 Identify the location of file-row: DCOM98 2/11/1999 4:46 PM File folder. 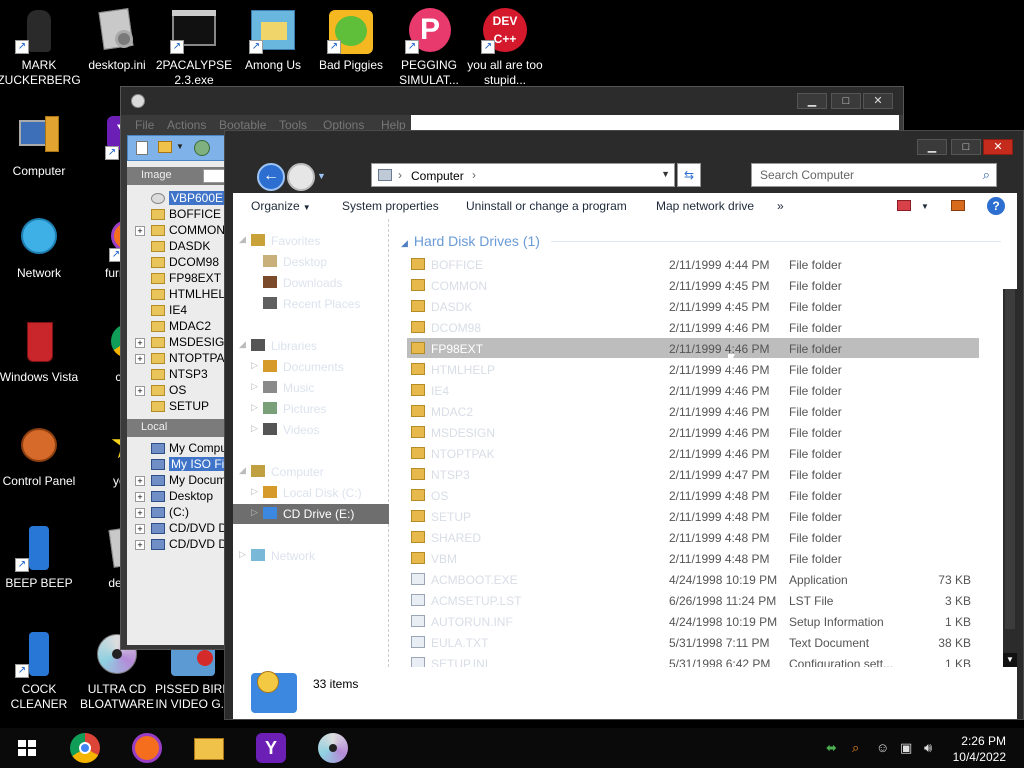
(693, 327).